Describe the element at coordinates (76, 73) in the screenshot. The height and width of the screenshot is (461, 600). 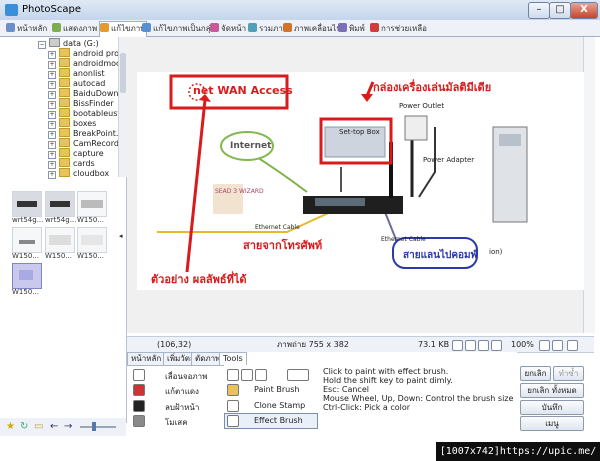
I see `tree-item: + anonlist` at that location.